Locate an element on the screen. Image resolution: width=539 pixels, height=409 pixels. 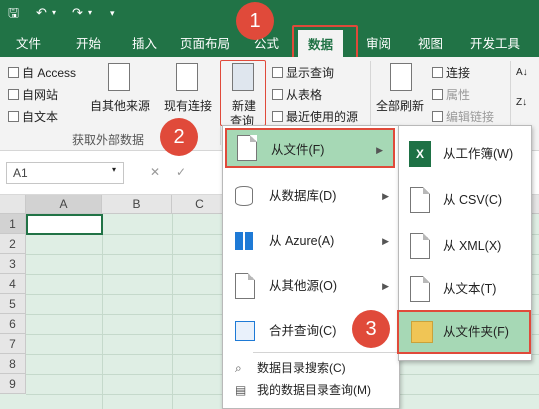
sort-za-icon: Z↓ is located at coordinates (521, 102).